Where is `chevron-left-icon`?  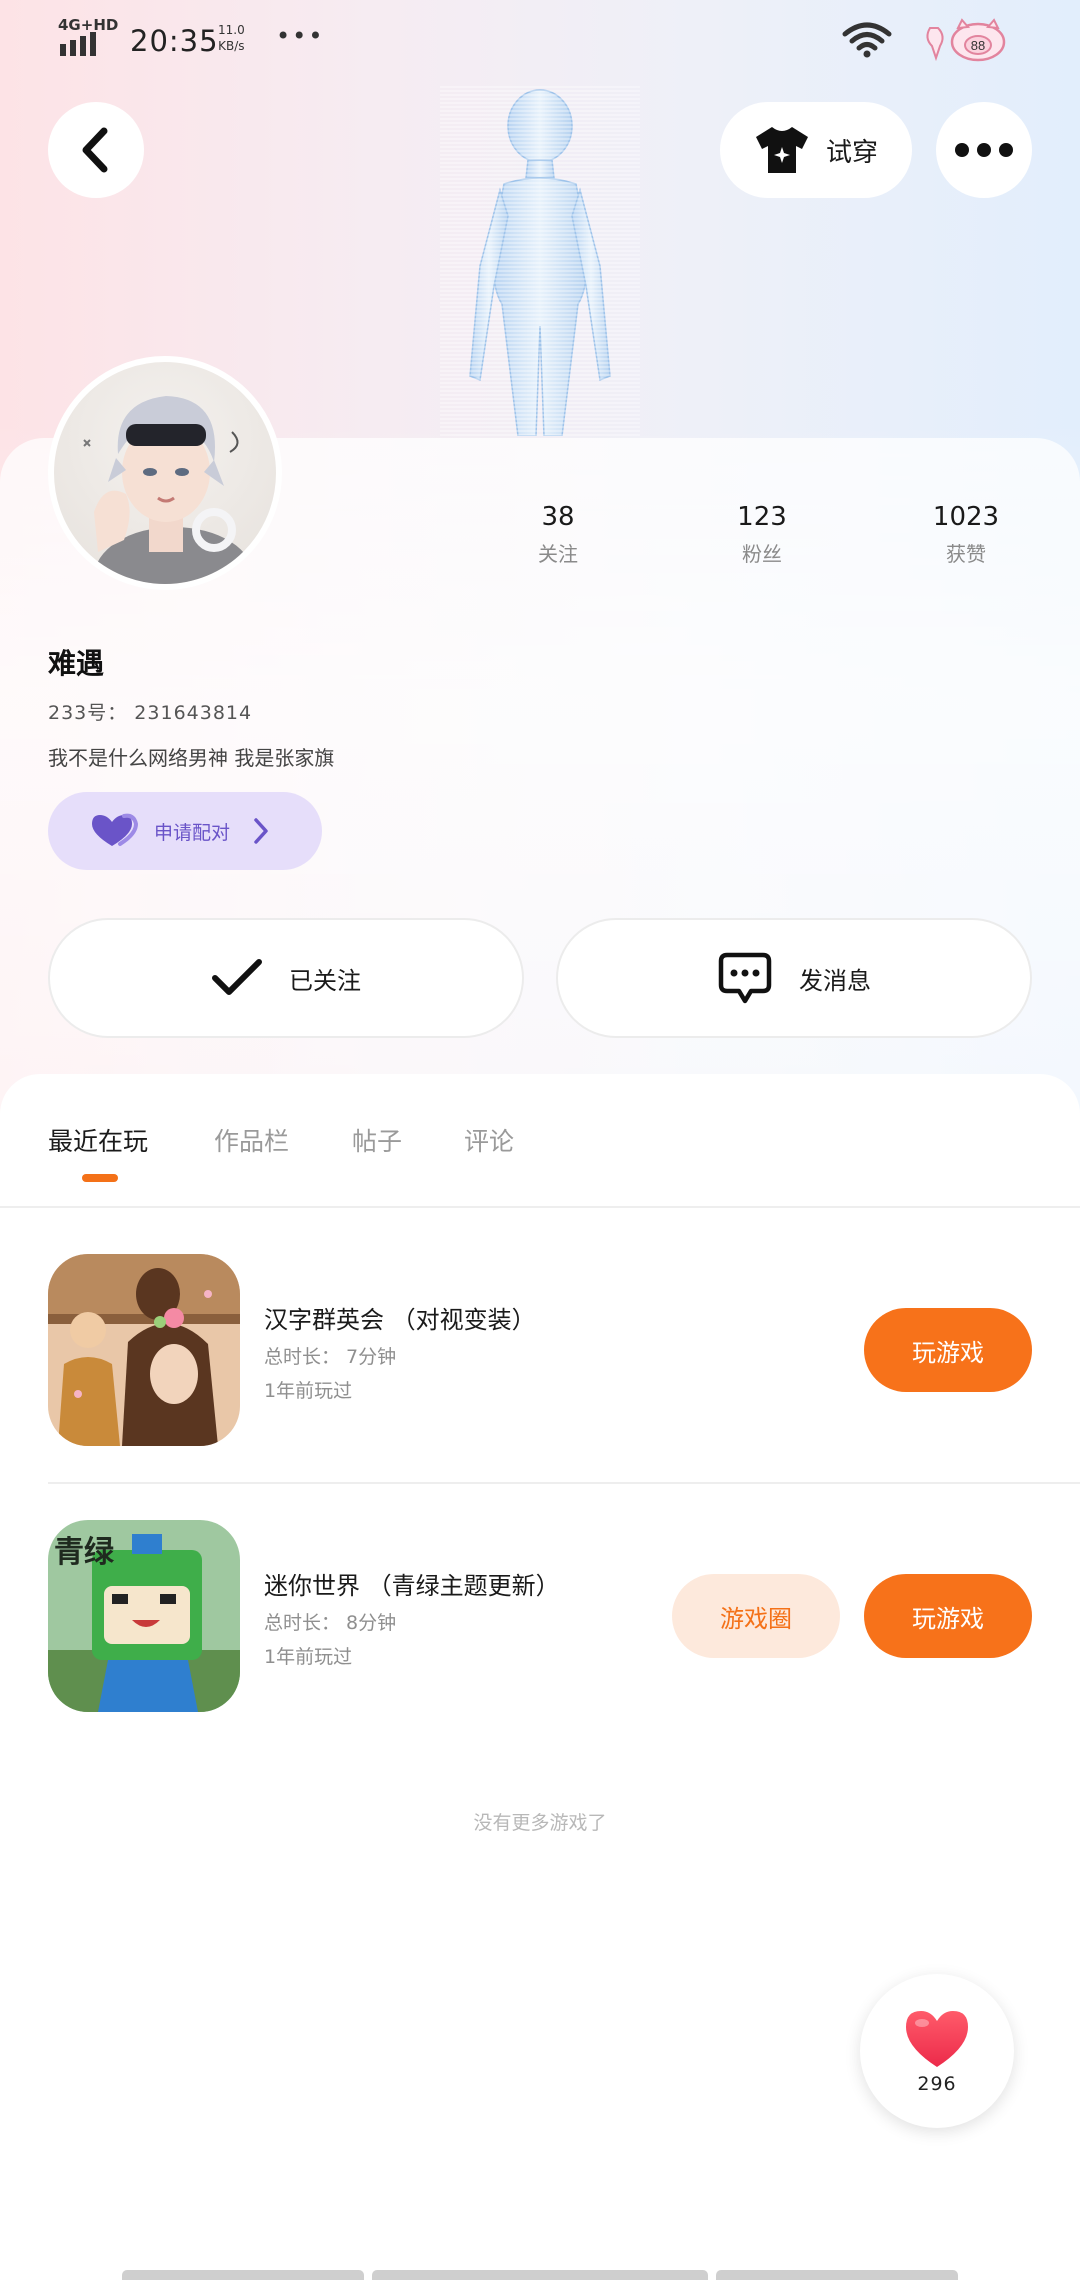 chevron-left-icon is located at coordinates (95, 150).